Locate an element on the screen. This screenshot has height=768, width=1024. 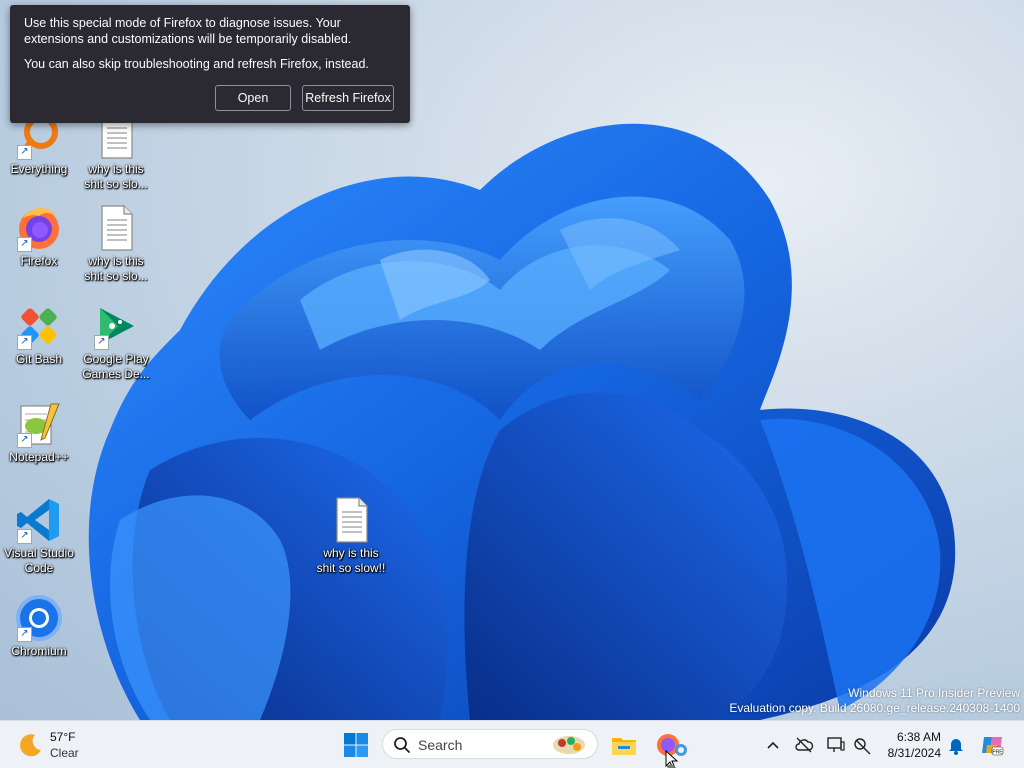
clock: 6:38 AM 8/31/2024 is located at coordinates (914, 745).